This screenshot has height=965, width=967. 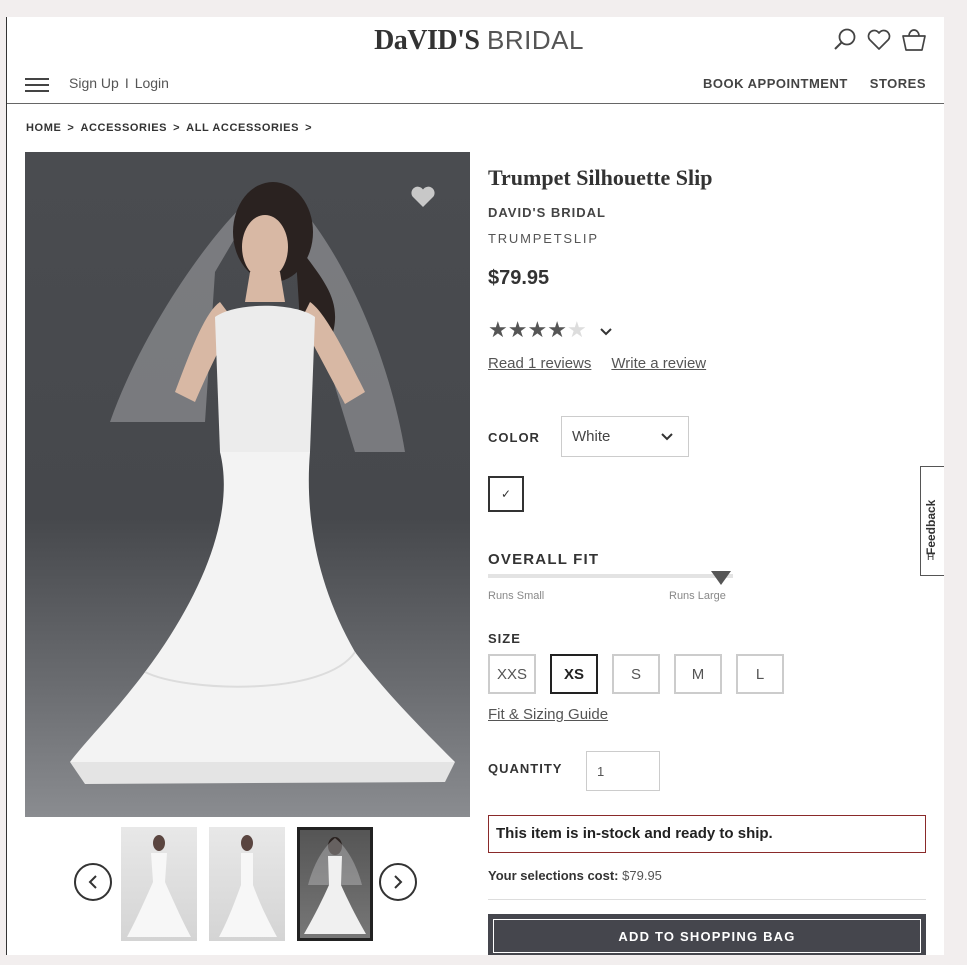 What do you see at coordinates (720, 578) in the screenshot?
I see `fit-indicator` at bounding box center [720, 578].